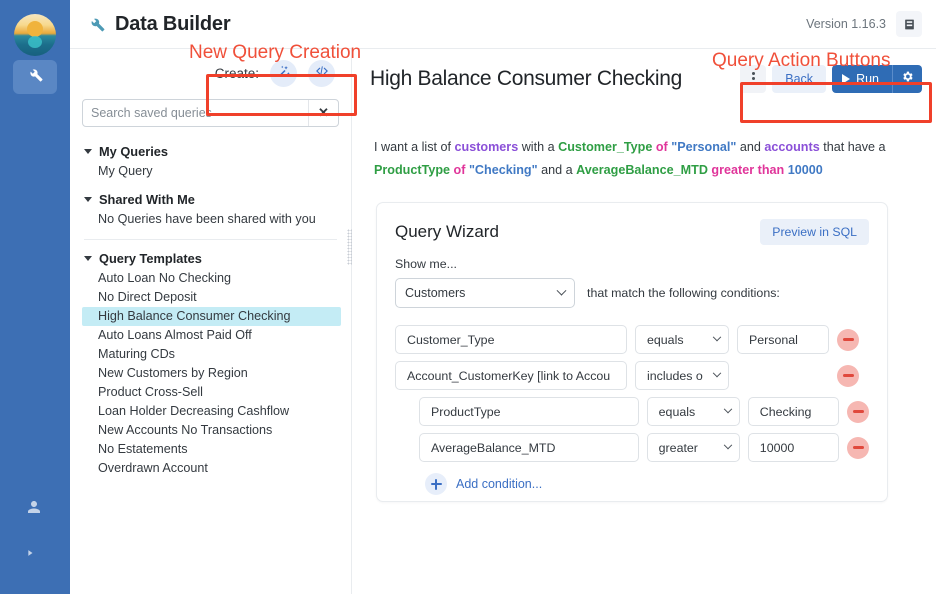 The width and height of the screenshot is (936, 594). I want to click on rail-item-data-builder, so click(35, 77).